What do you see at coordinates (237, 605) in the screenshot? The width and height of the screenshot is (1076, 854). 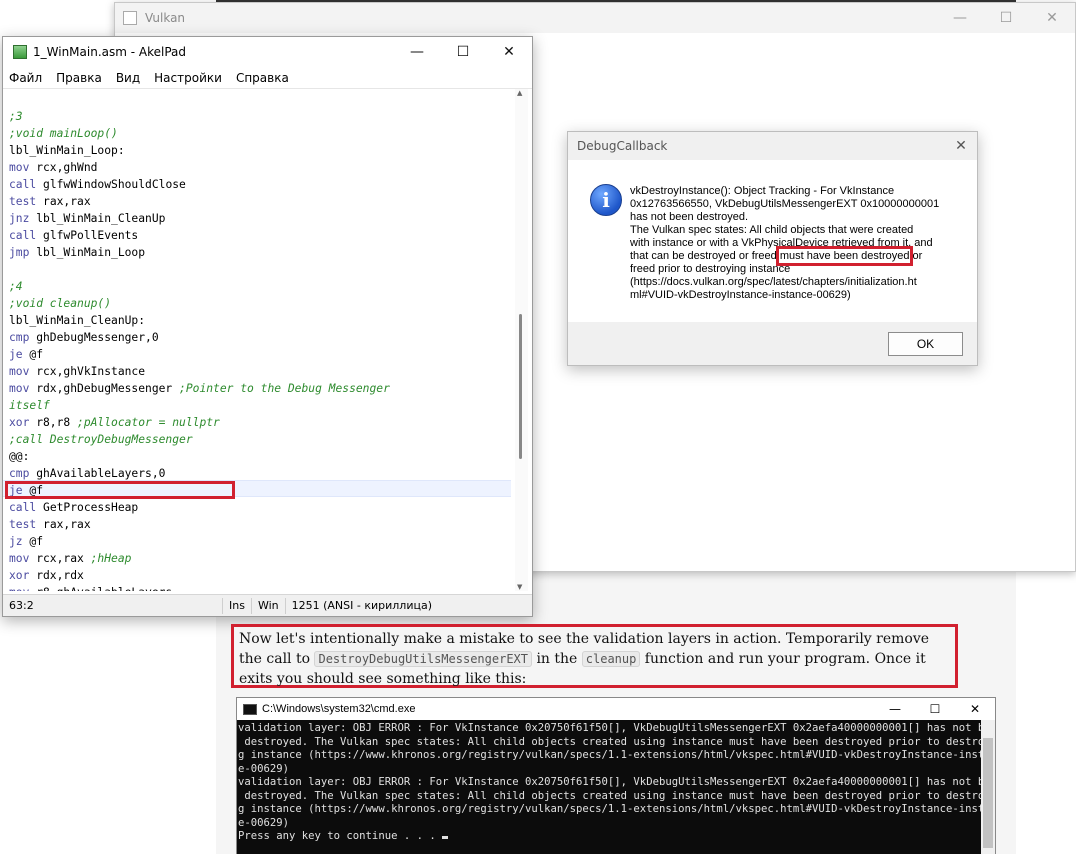 I see `status-insert-mode: Ins` at bounding box center [237, 605].